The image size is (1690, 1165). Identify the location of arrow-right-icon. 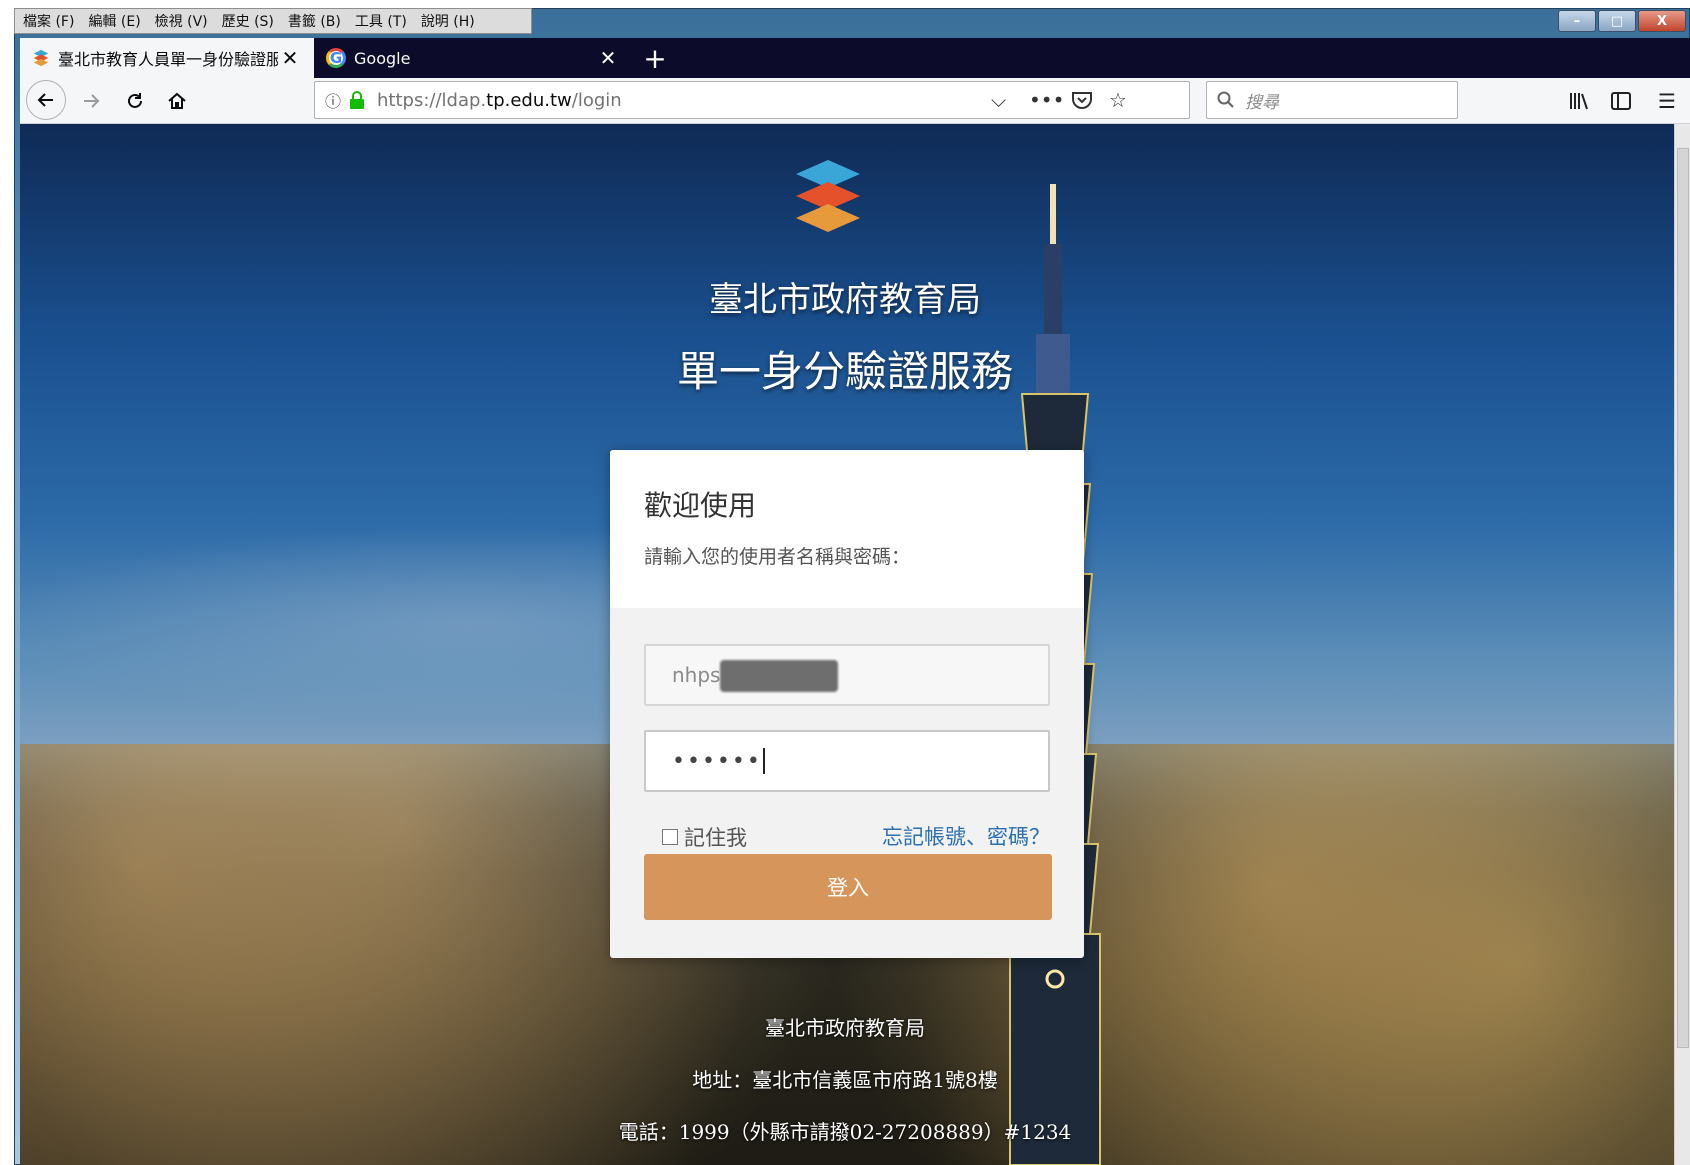
(92, 101).